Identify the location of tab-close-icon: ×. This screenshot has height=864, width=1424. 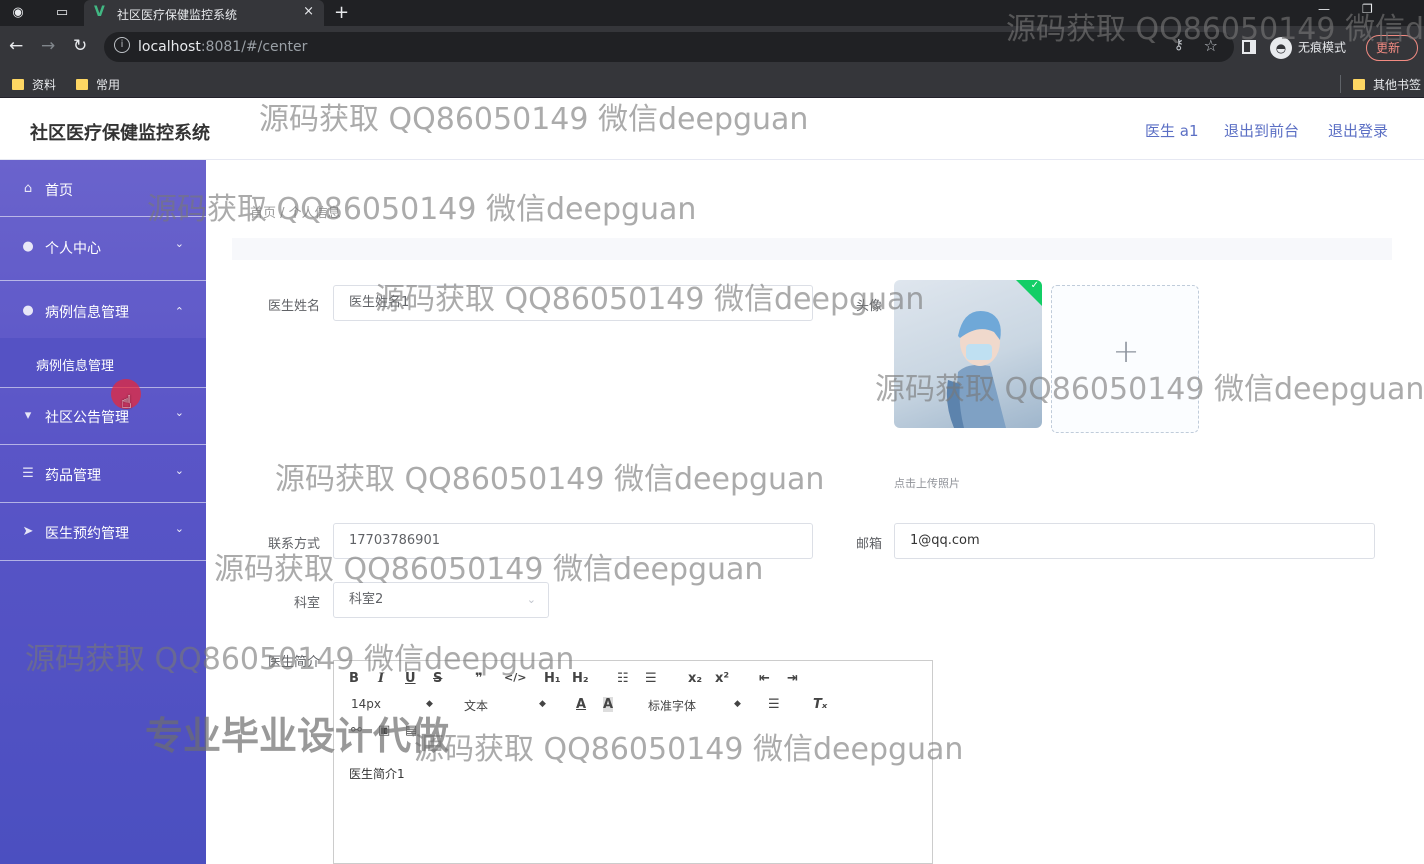
(308, 11).